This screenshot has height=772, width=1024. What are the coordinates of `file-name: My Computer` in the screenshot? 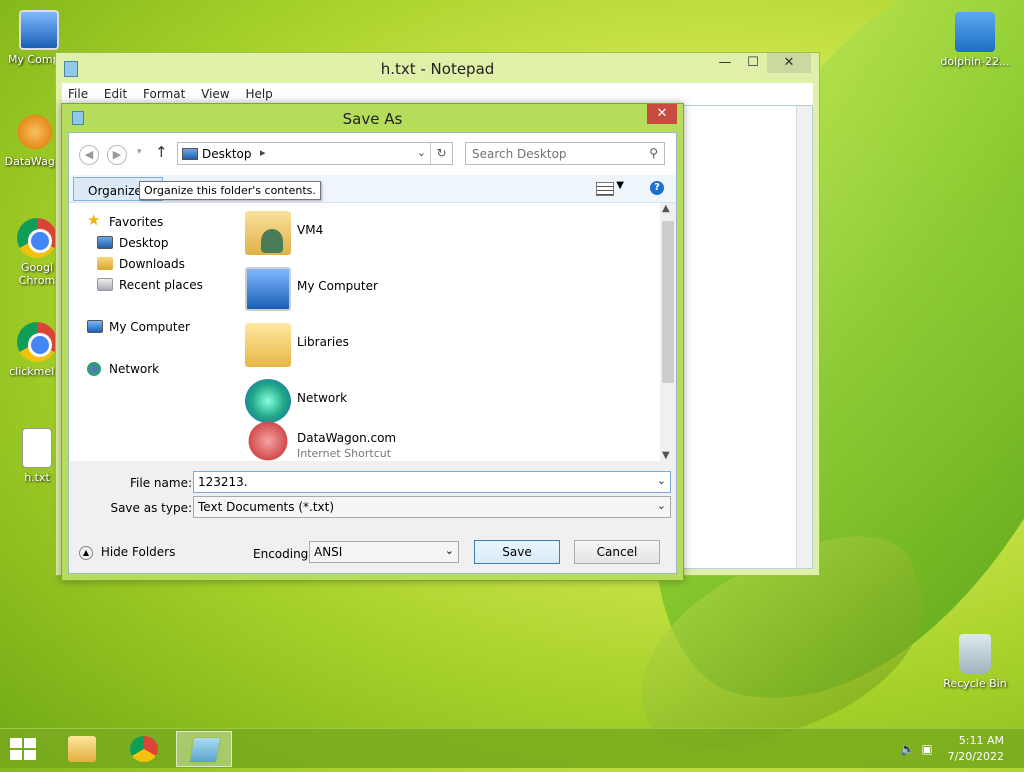 It's located at (337, 286).